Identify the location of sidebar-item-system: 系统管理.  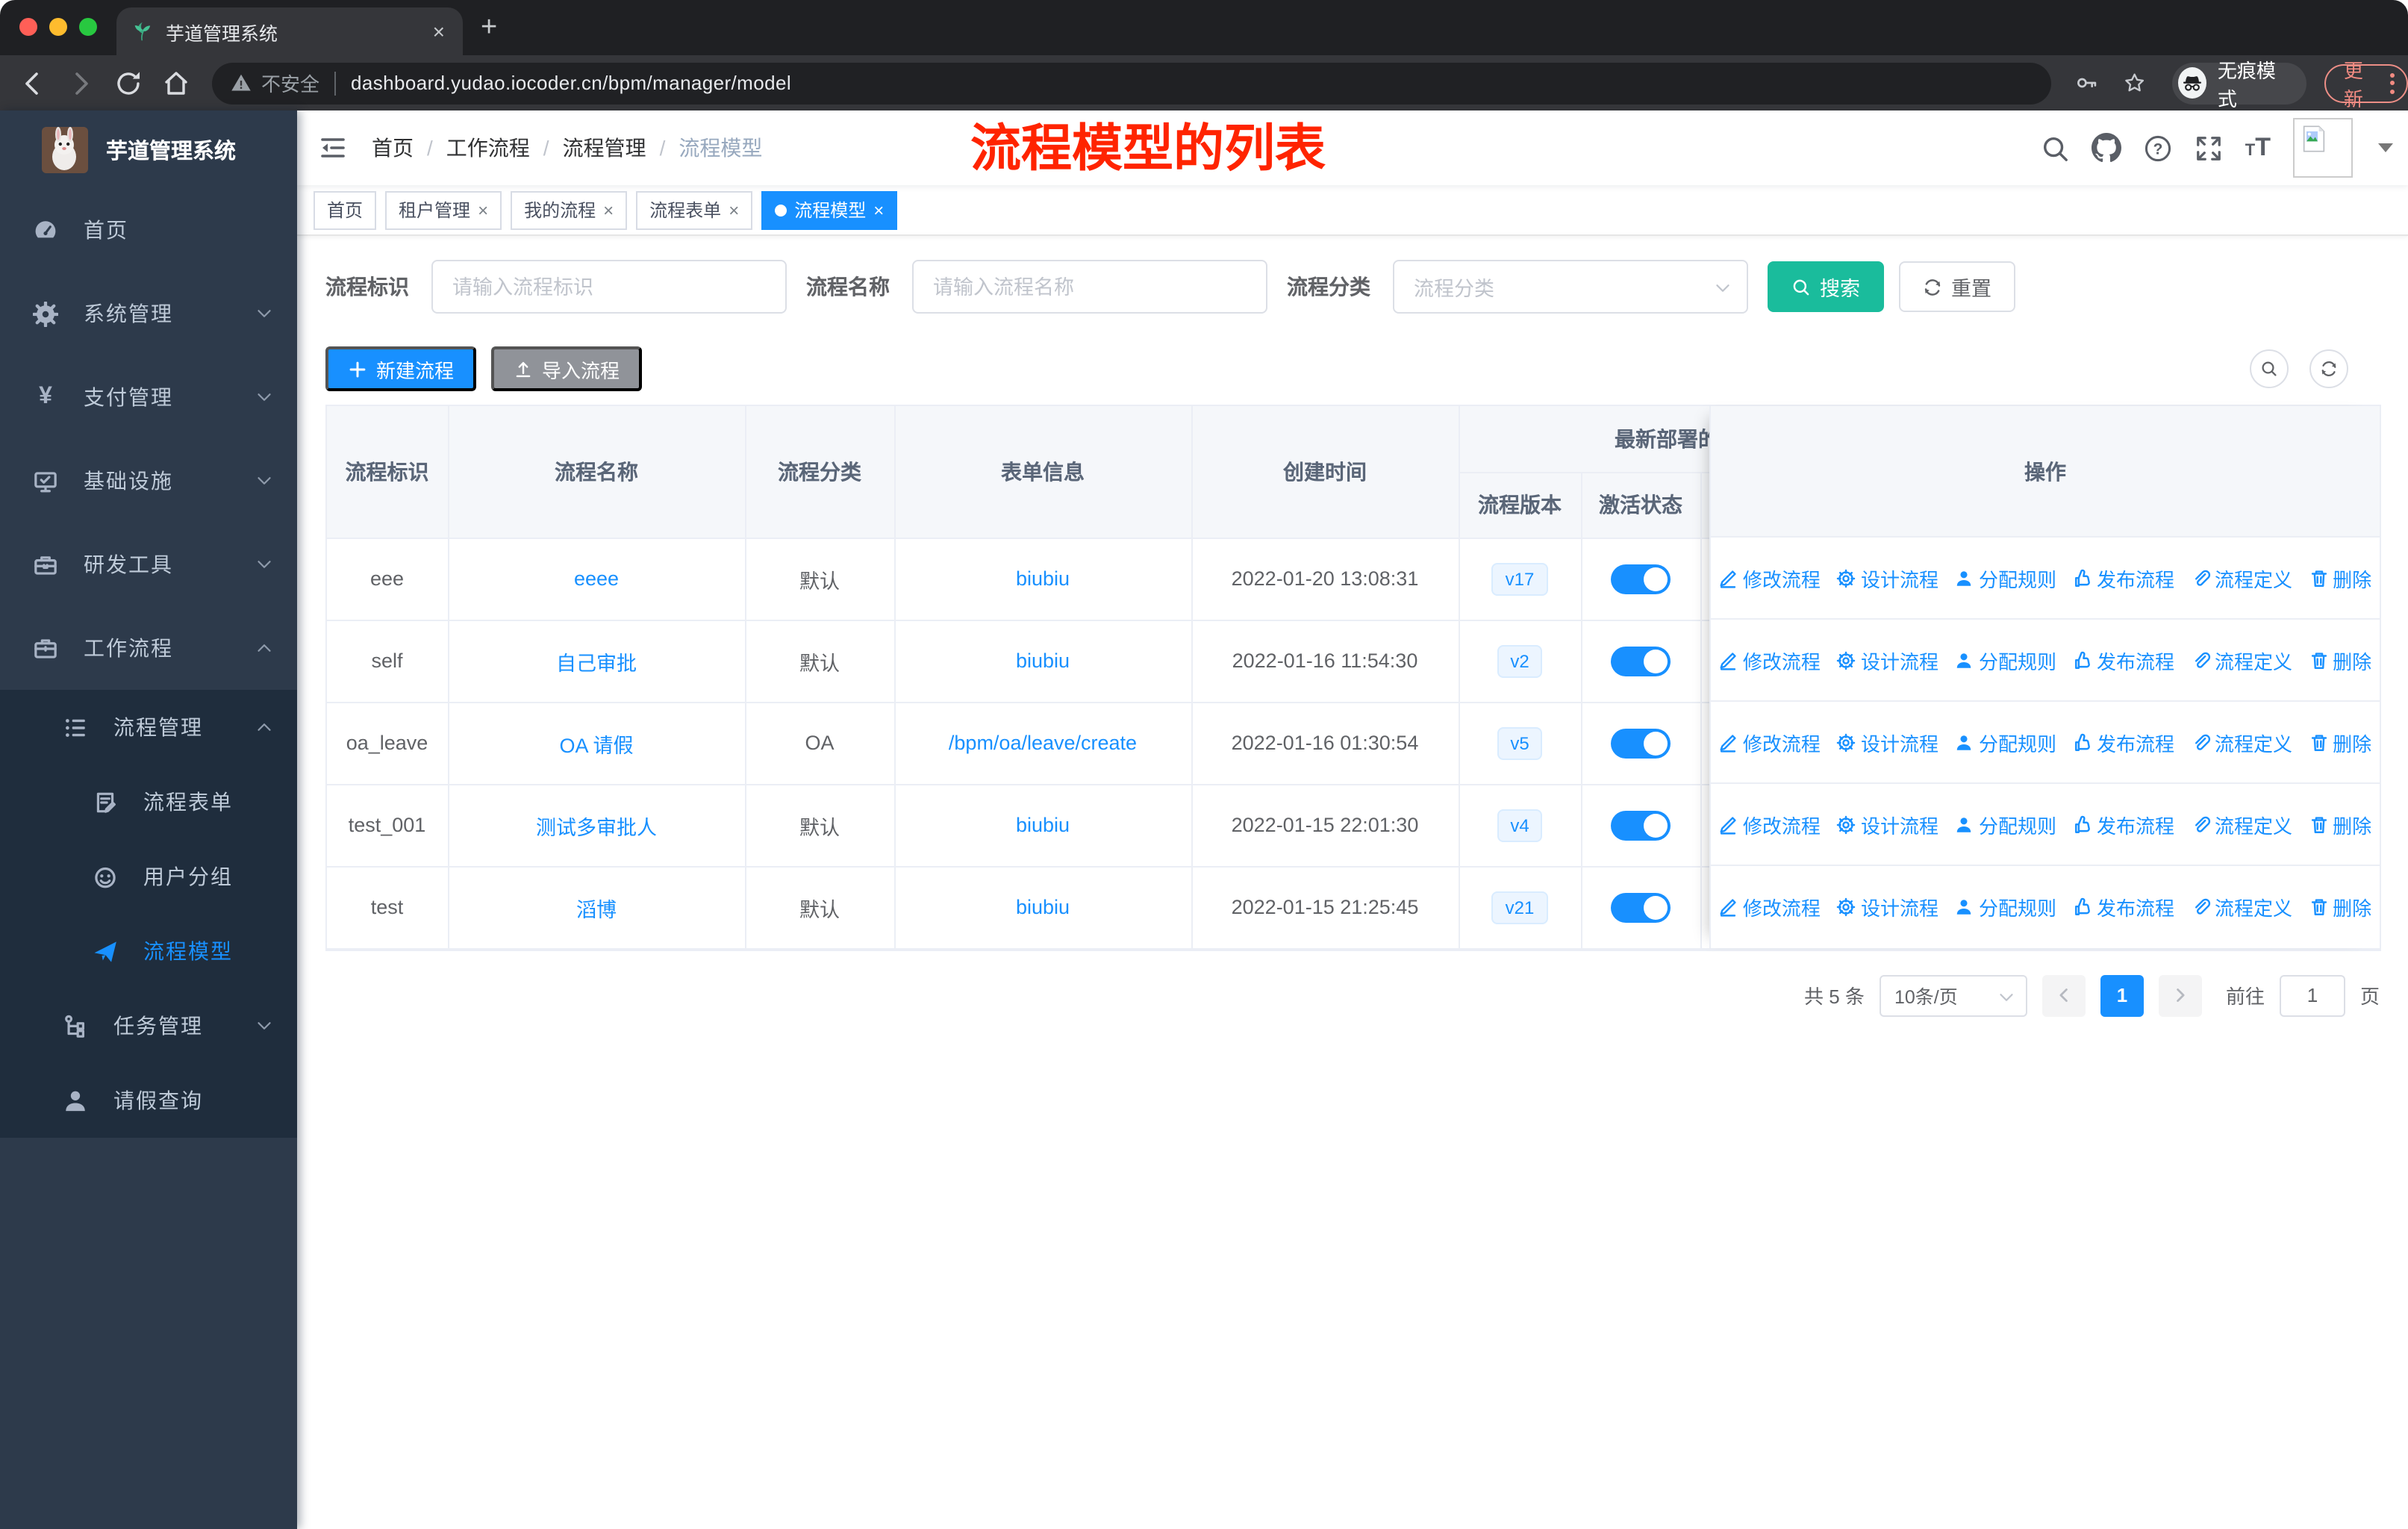
(148, 313).